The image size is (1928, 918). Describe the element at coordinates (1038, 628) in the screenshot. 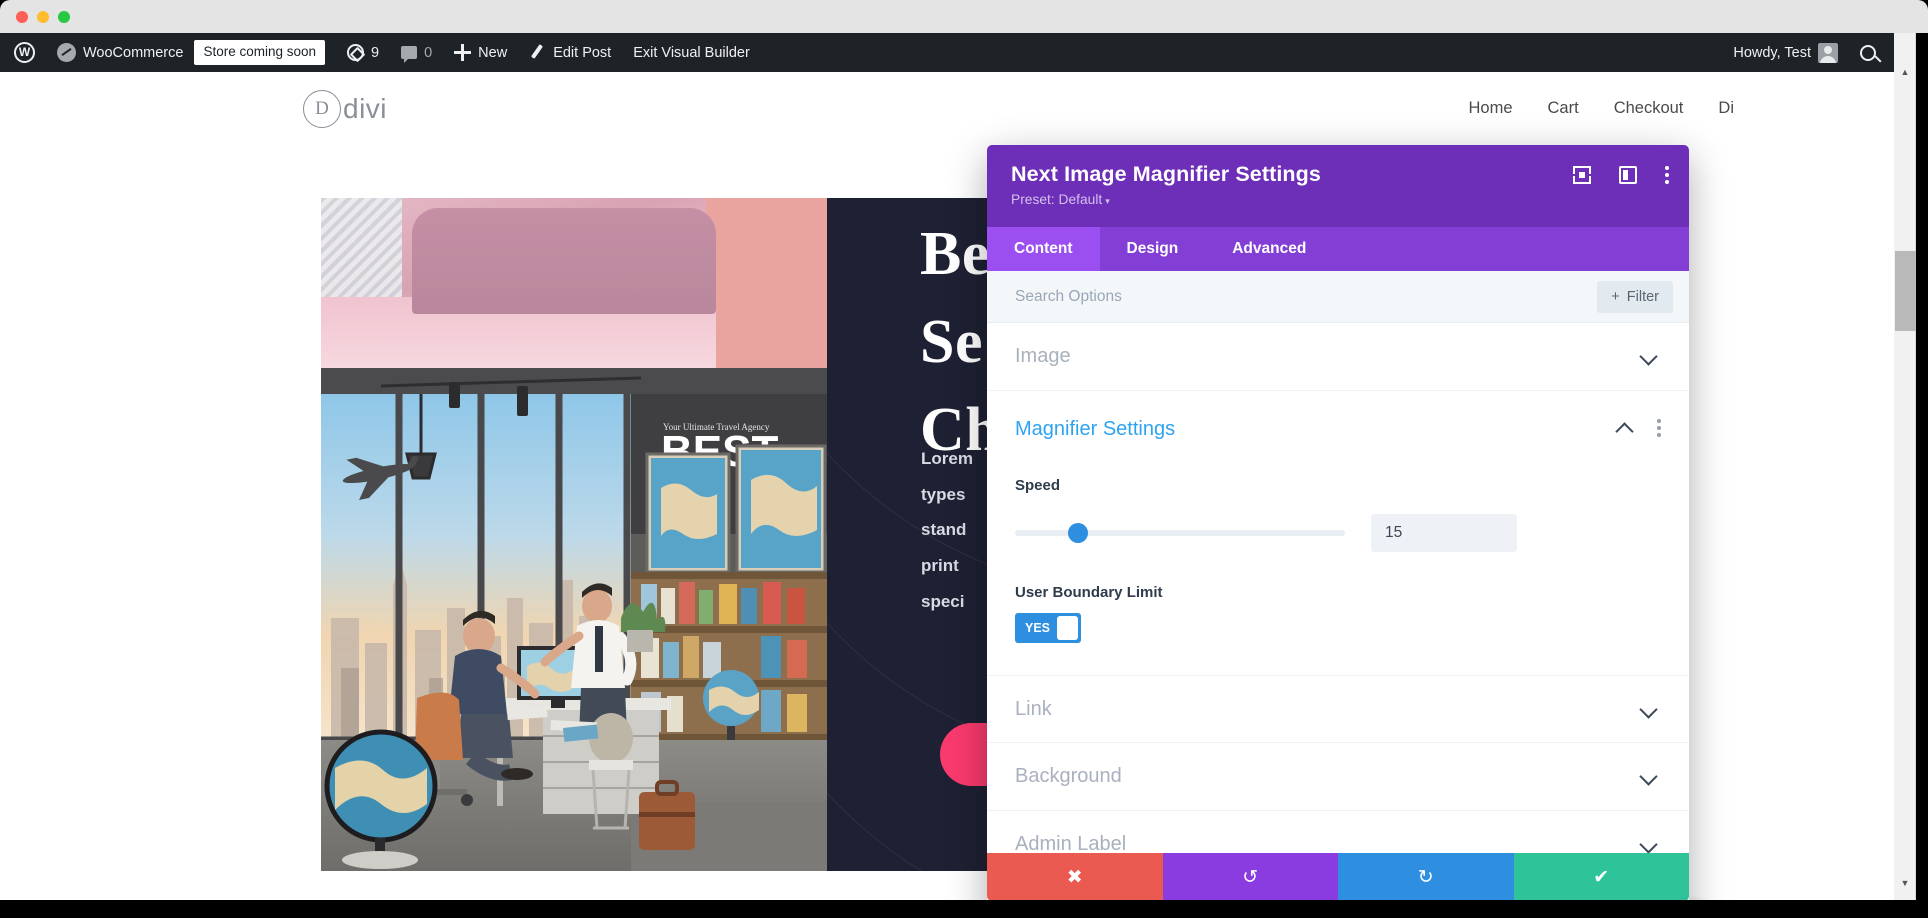

I see `toggle-yes-label: YES` at that location.